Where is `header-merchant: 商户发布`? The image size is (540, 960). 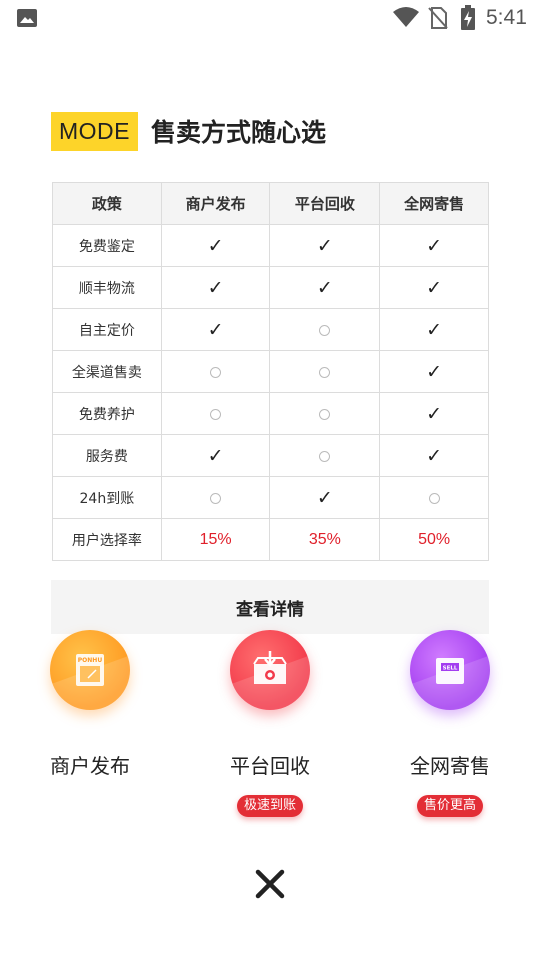
header-merchant: 商户发布 is located at coordinates (215, 203).